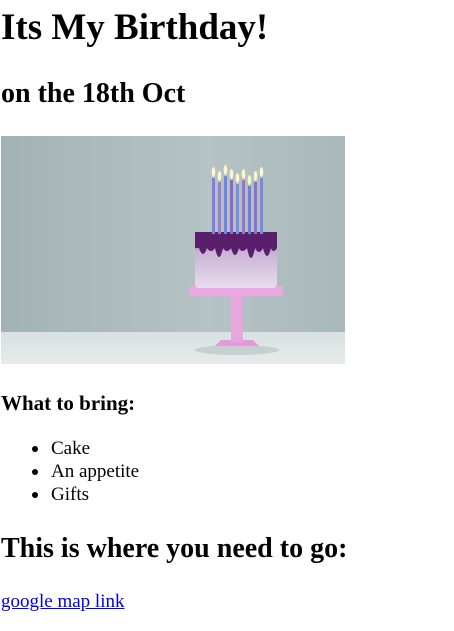 The height and width of the screenshot is (631, 454). I want to click on list-item: Cake, so click(85, 448).